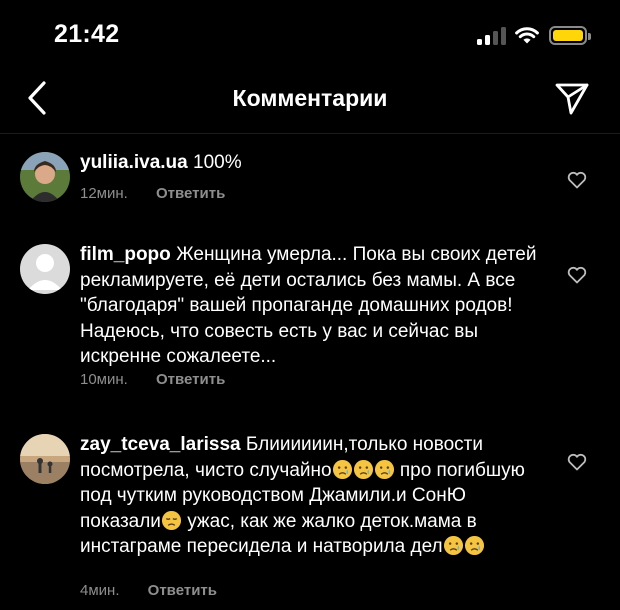  What do you see at coordinates (160, 444) in the screenshot?
I see `comment-username: zay_tceva_larissa` at bounding box center [160, 444].